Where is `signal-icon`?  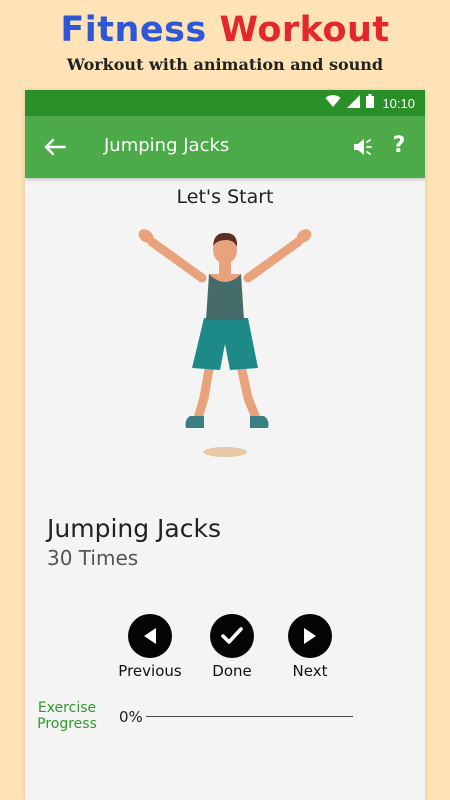 signal-icon is located at coordinates (354, 103).